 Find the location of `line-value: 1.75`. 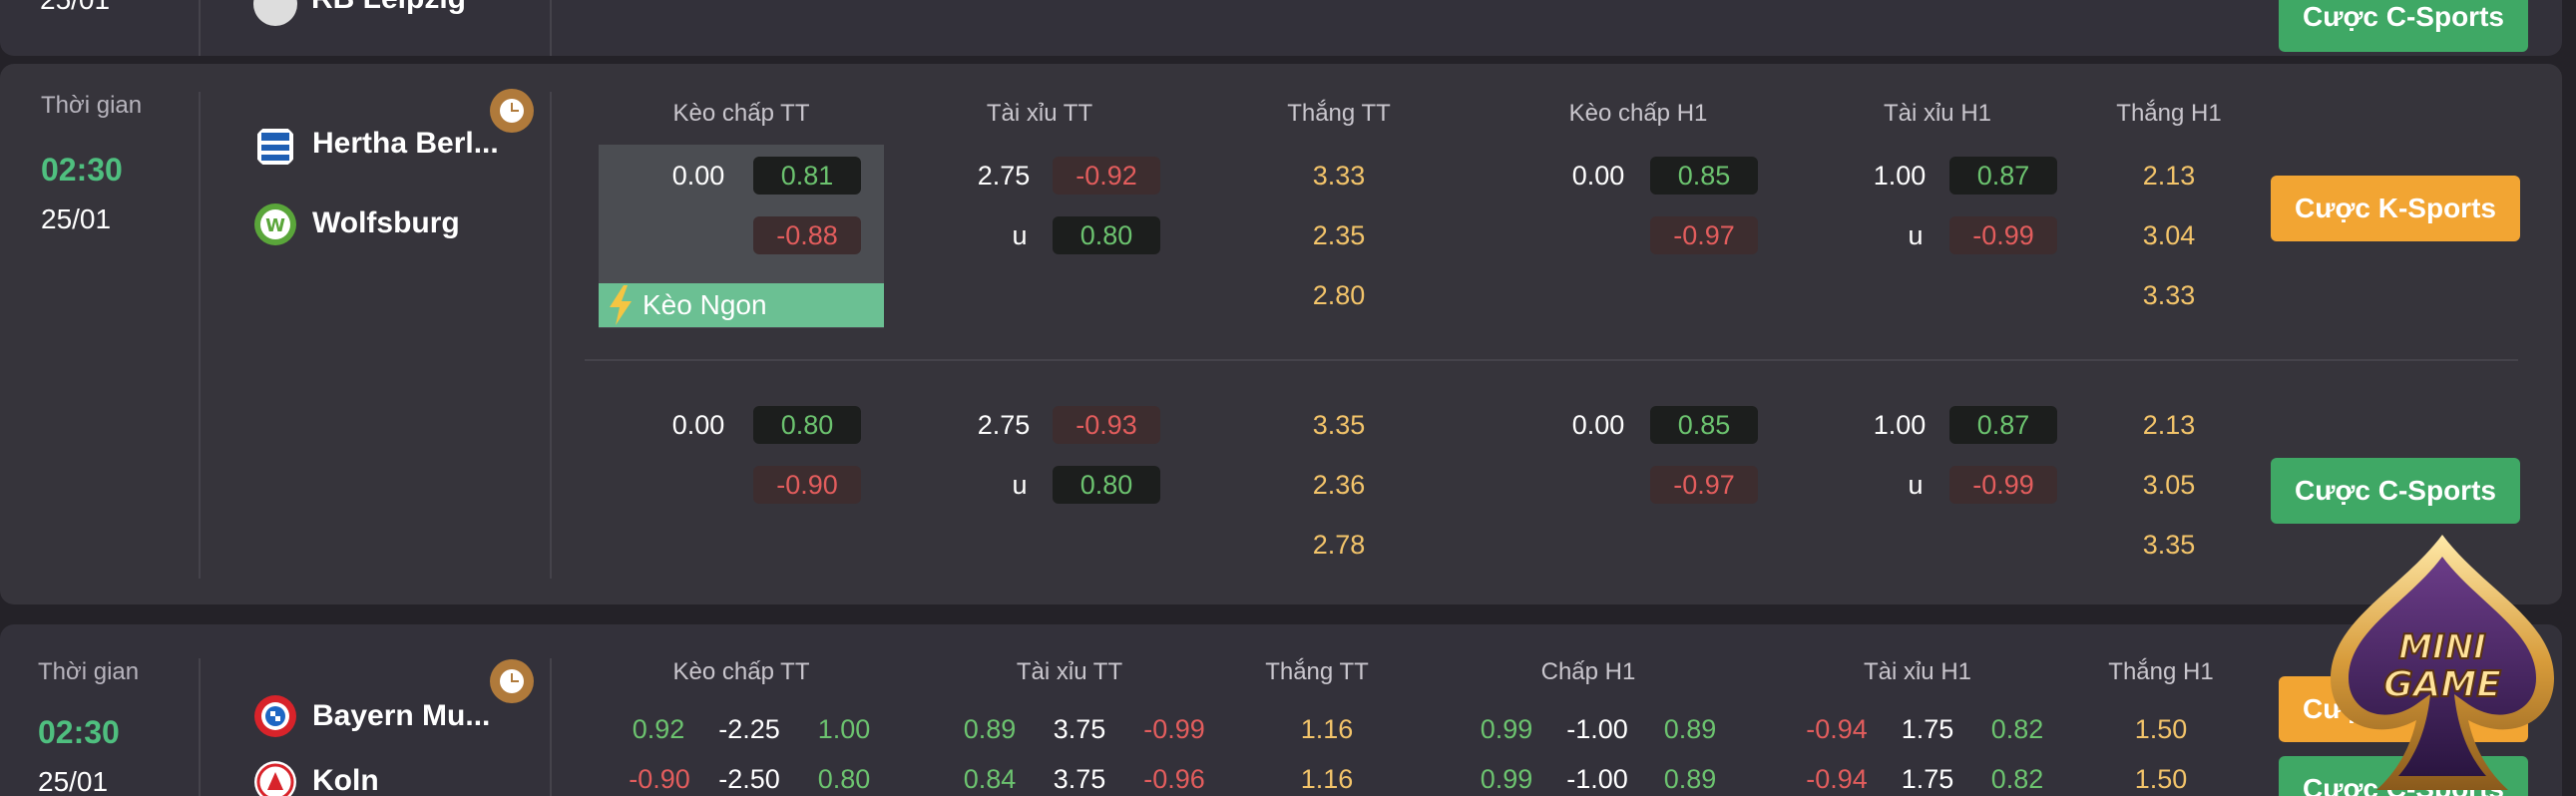

line-value: 1.75 is located at coordinates (1927, 729).